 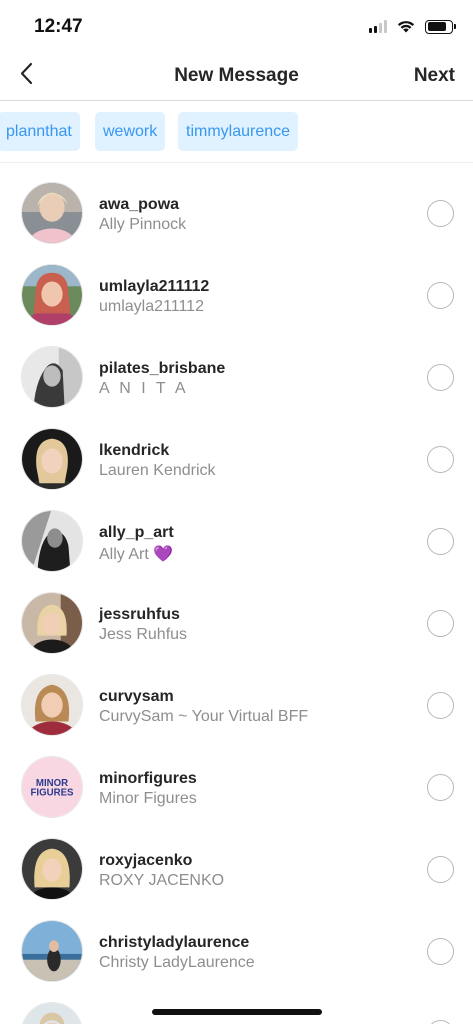 What do you see at coordinates (52, 787) in the screenshot?
I see `avatar: MINOR FIGURES` at bounding box center [52, 787].